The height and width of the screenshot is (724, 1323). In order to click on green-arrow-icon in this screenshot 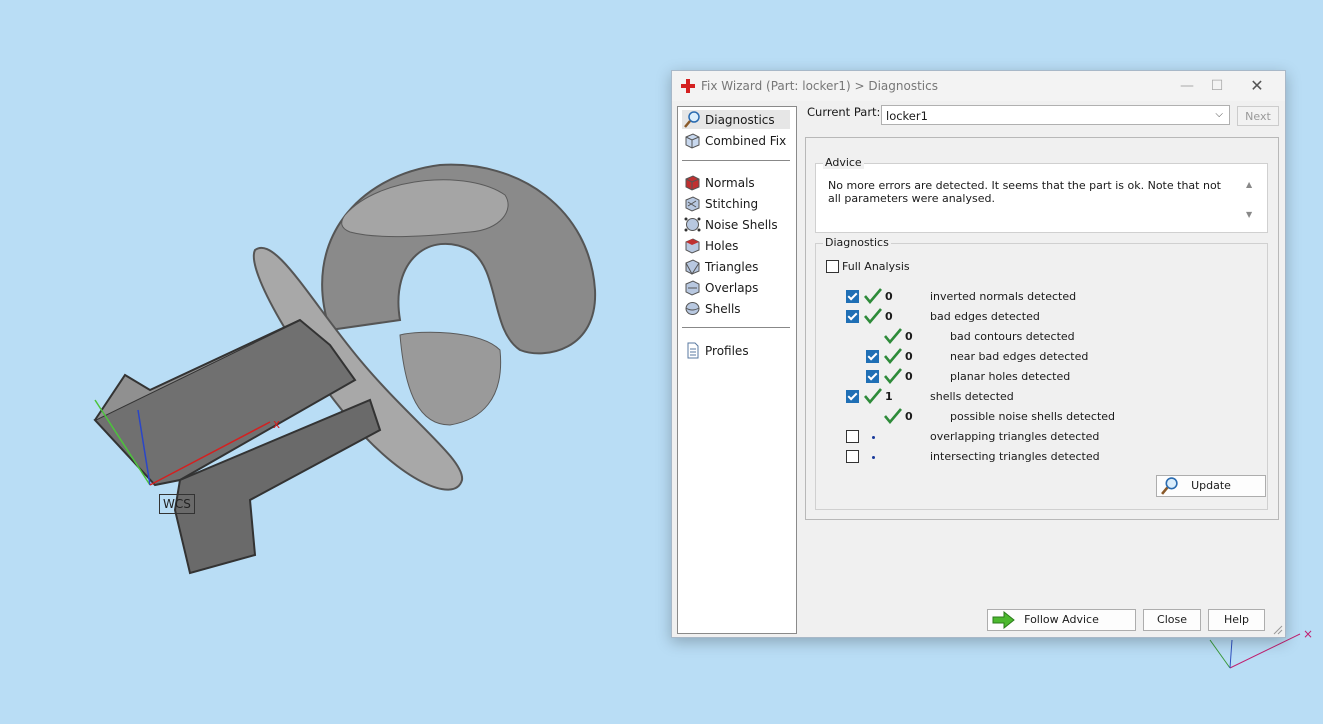, I will do `click(1003, 620)`.